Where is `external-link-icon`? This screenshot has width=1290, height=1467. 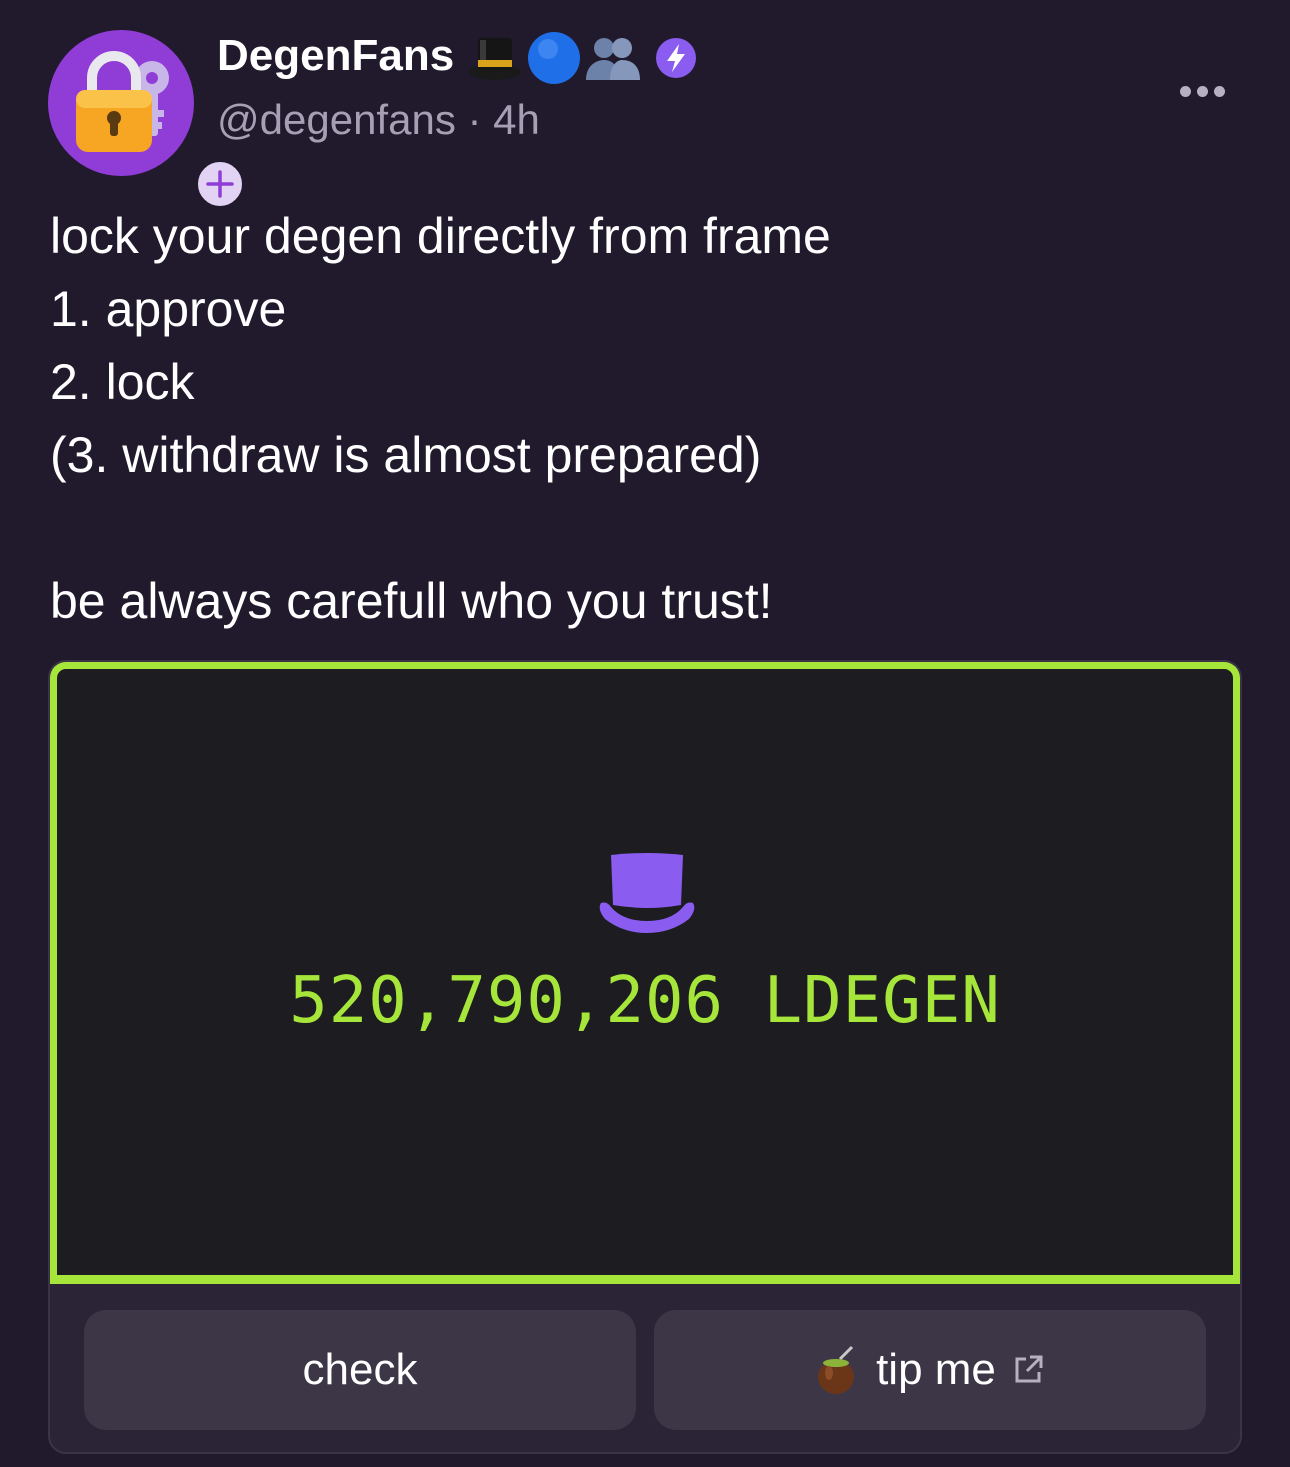
external-link-icon is located at coordinates (1029, 1369).